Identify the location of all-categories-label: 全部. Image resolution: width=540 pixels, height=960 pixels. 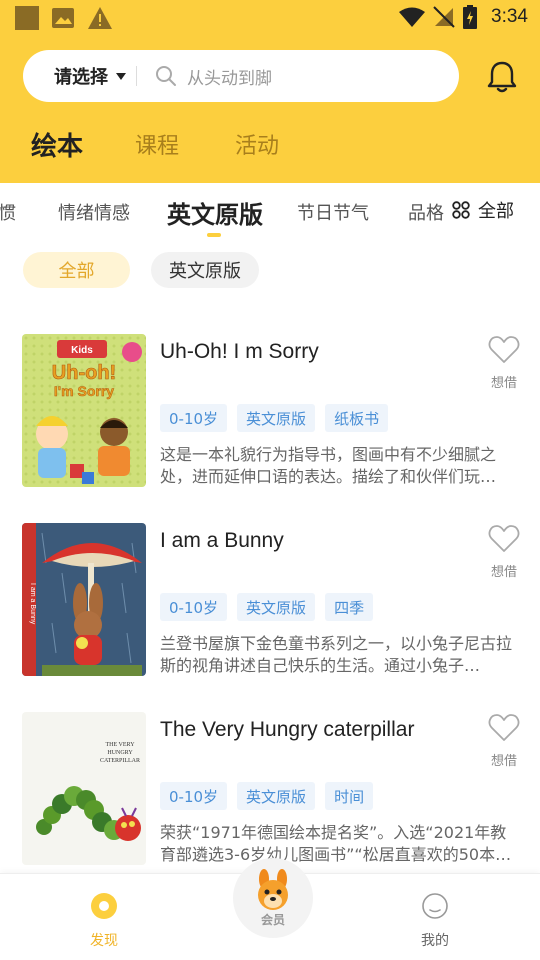
(496, 211).